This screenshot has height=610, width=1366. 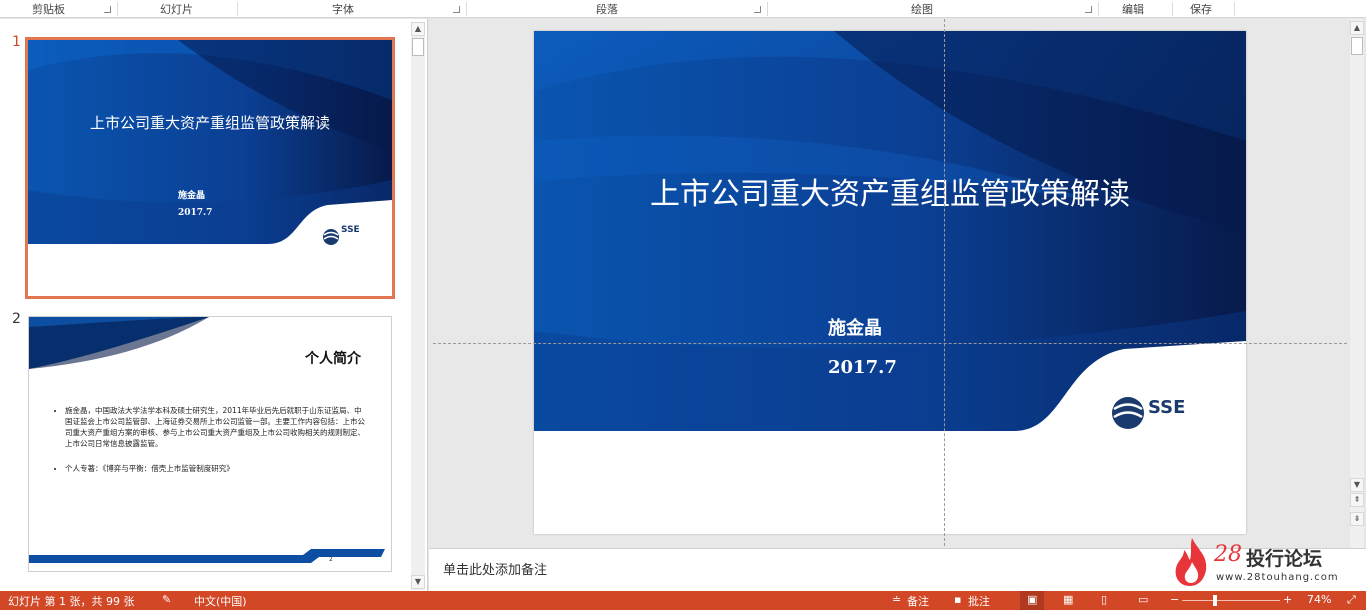 What do you see at coordinates (922, 9) in the screenshot?
I see `ribbon-group-drawing: 绘图` at bounding box center [922, 9].